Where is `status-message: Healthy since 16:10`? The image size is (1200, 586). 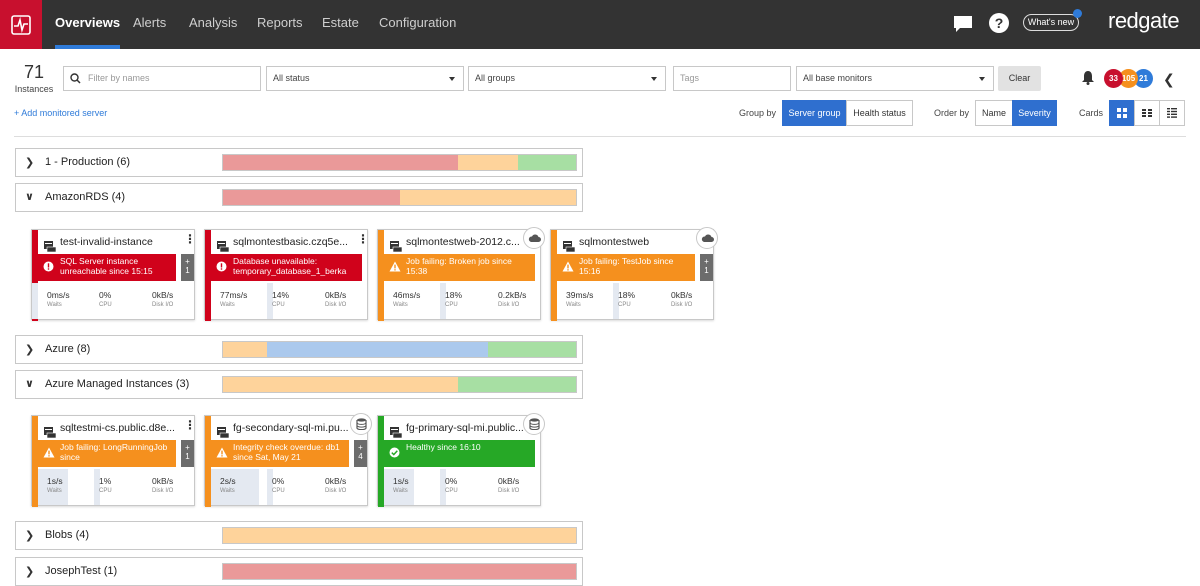
status-message: Healthy since 16:10 is located at coordinates (459, 453).